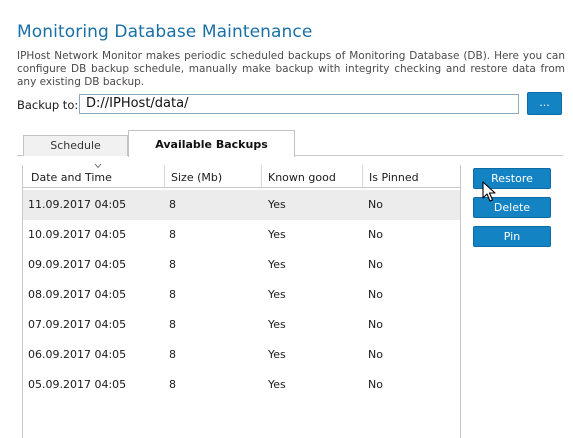 The height and width of the screenshot is (438, 573). I want to click on table-row: 09.09.2017 04:05 8 Yes No, so click(241, 265).